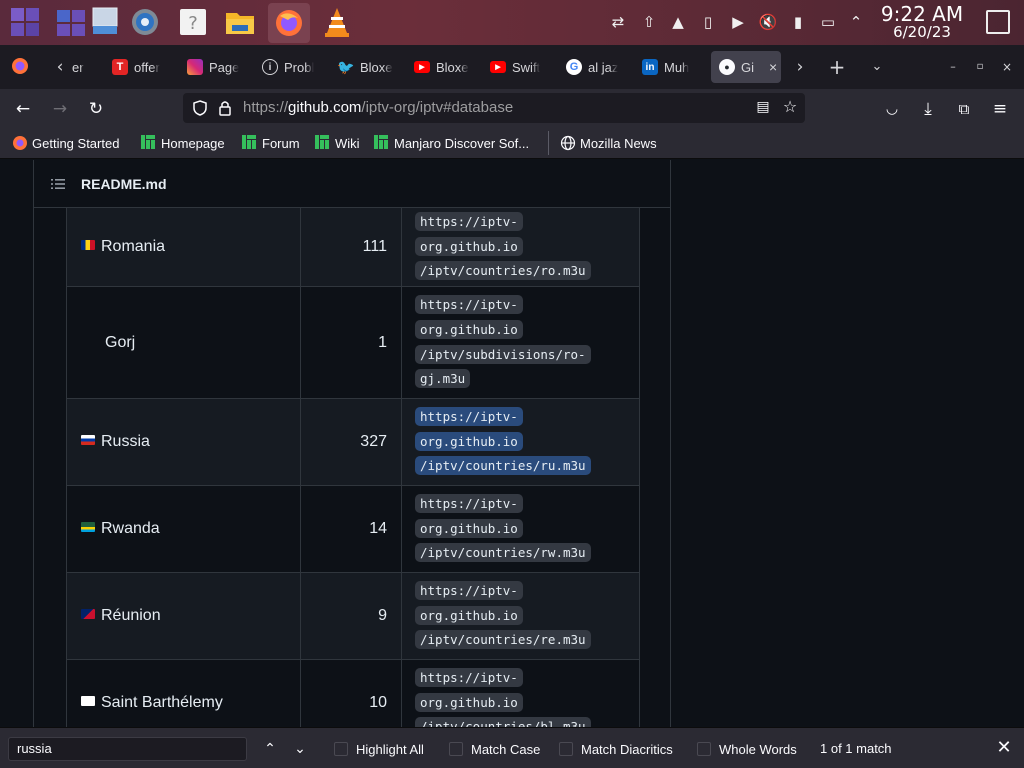  What do you see at coordinates (292, 67) in the screenshot?
I see `tab: i Probl` at bounding box center [292, 67].